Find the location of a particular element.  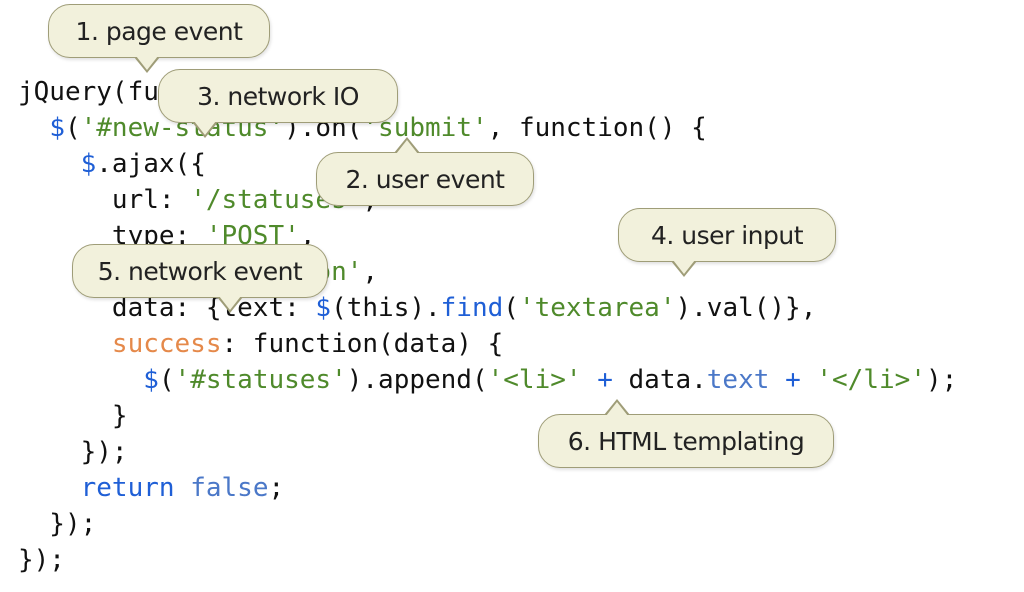

code-token: ).append( is located at coordinates (417, 380).